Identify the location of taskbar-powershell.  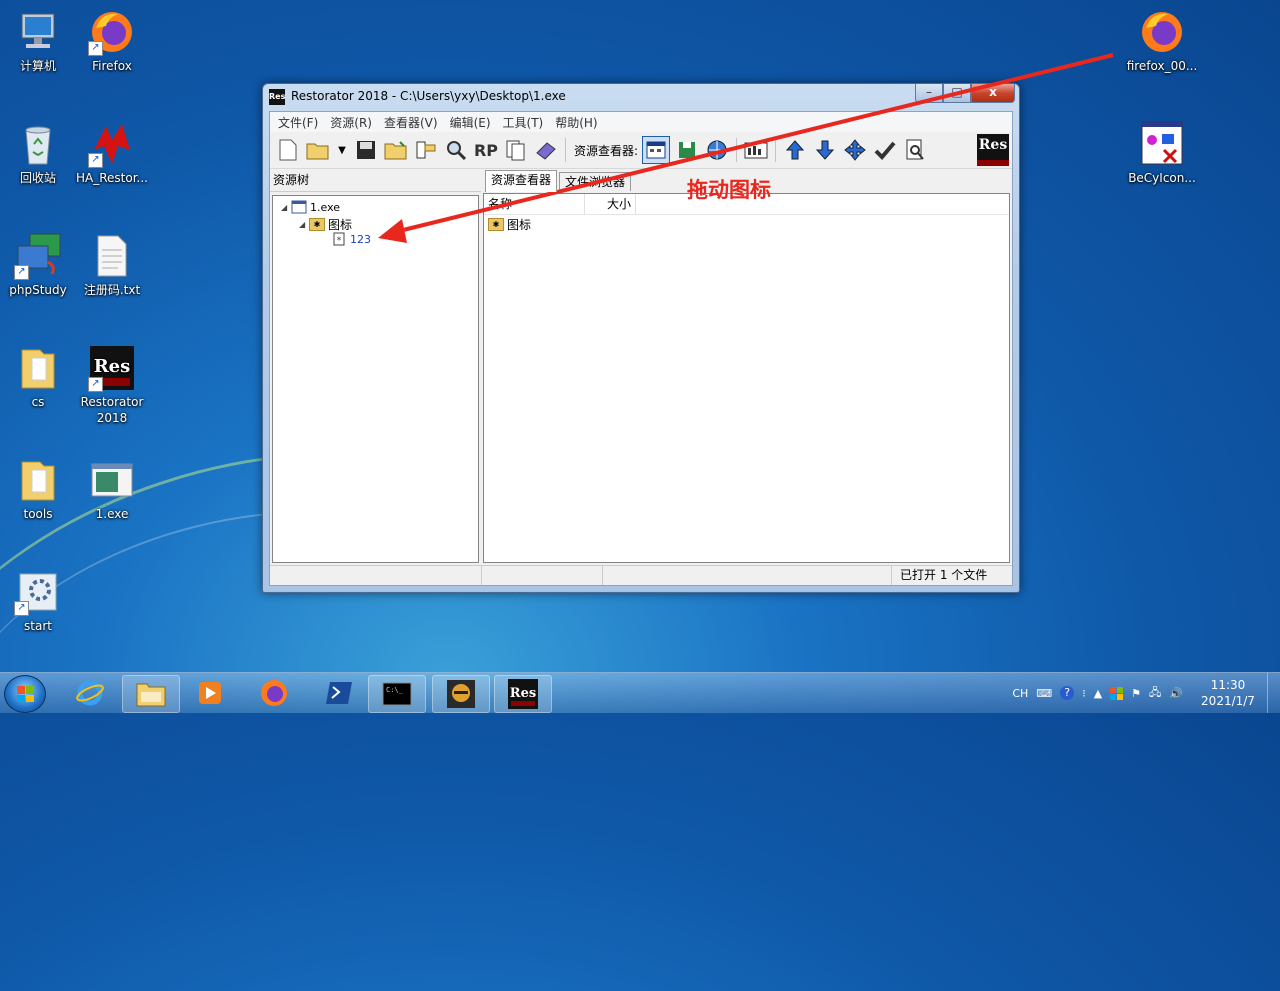
(340, 693).